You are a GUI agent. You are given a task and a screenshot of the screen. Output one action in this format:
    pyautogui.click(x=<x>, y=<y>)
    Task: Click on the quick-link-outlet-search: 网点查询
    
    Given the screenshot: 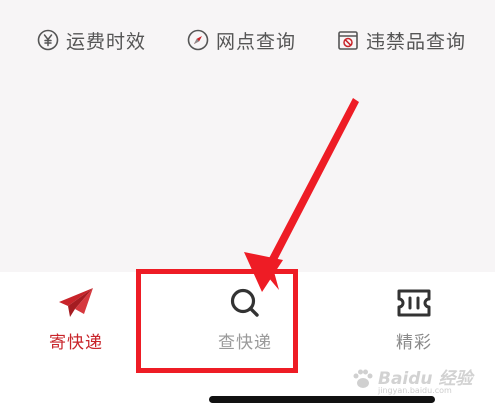 What is the action you would take?
    pyautogui.click(x=241, y=40)
    